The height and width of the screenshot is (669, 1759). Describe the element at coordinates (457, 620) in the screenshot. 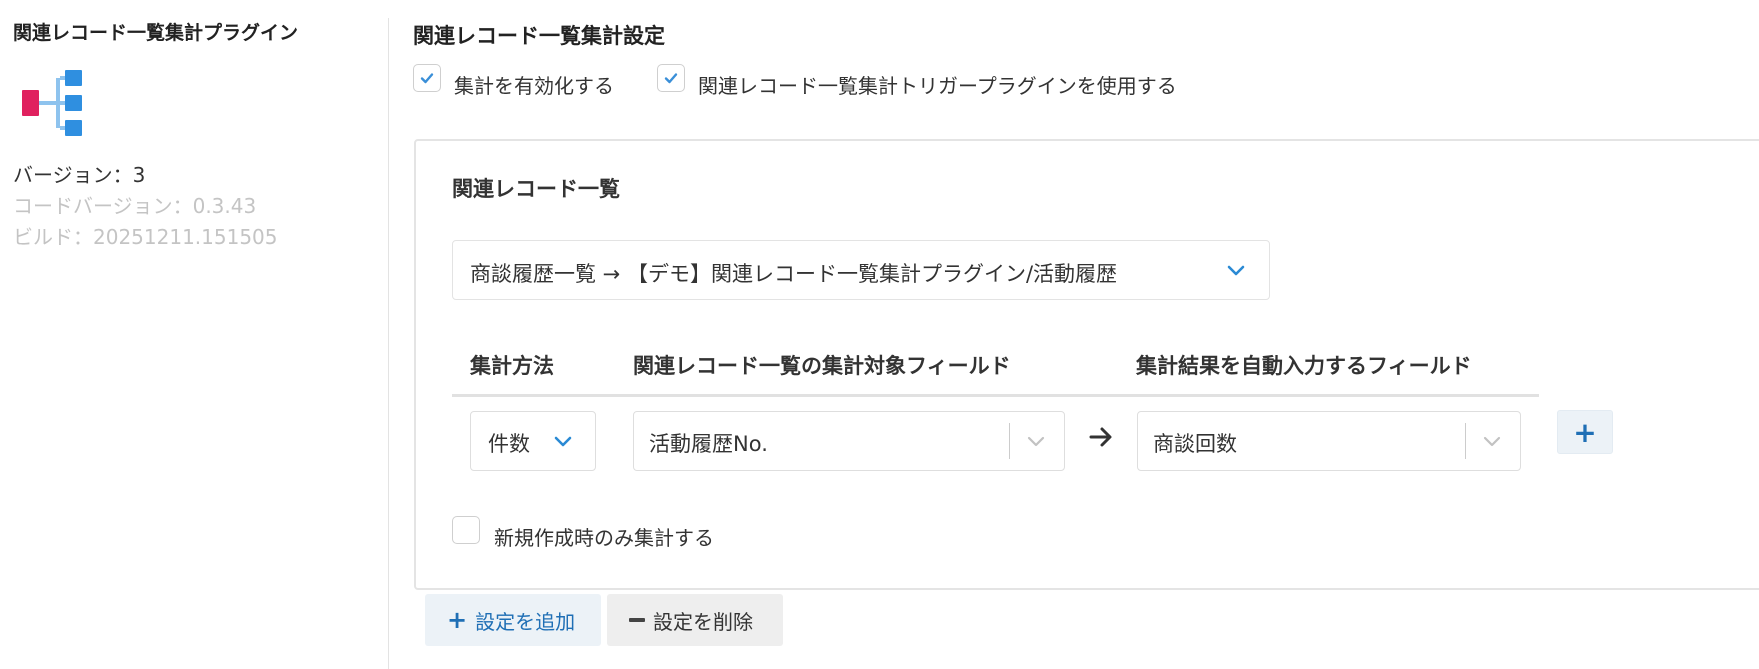

I see `plus-icon: +` at that location.